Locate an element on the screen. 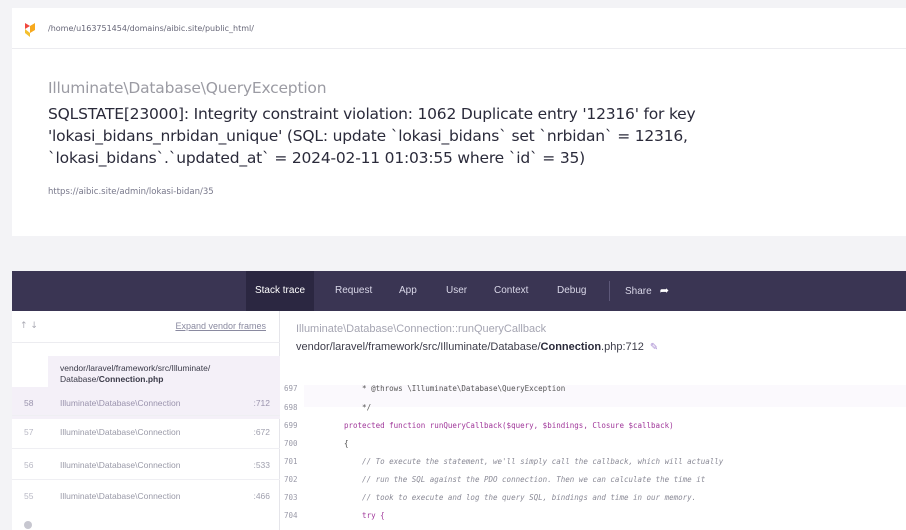 This screenshot has height=530, width=906. line-number: 700 is located at coordinates (291, 443).